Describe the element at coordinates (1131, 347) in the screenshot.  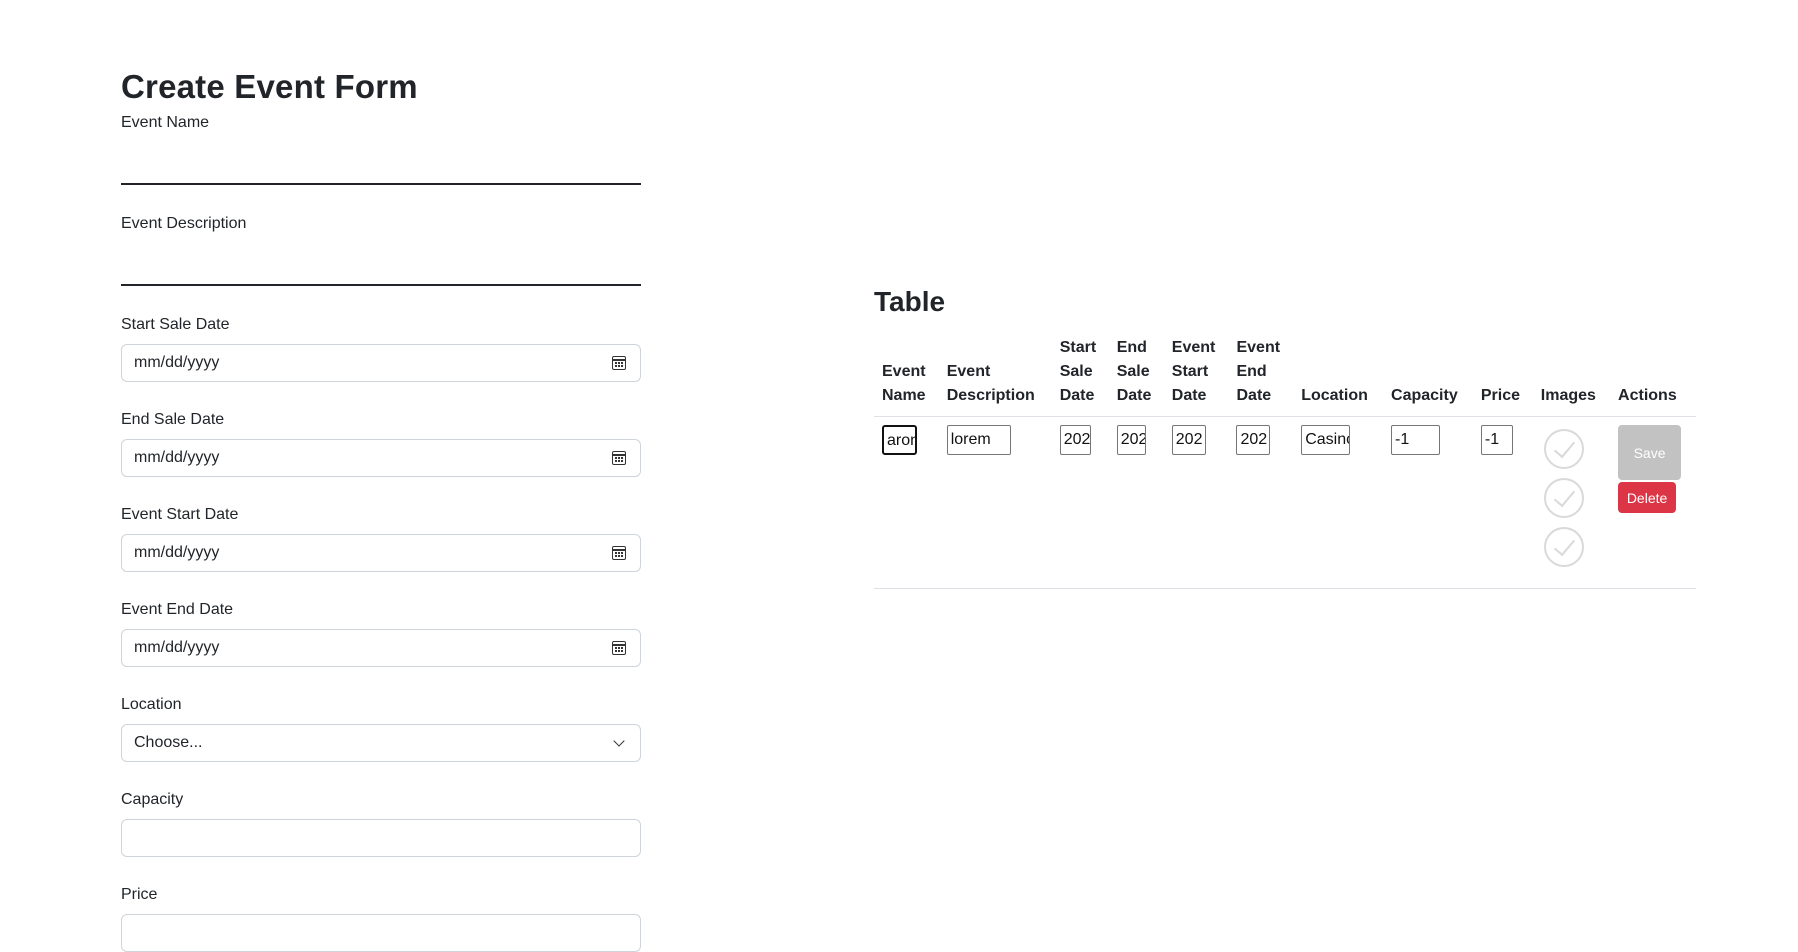
I see `th-end-sale-date-line: End` at that location.